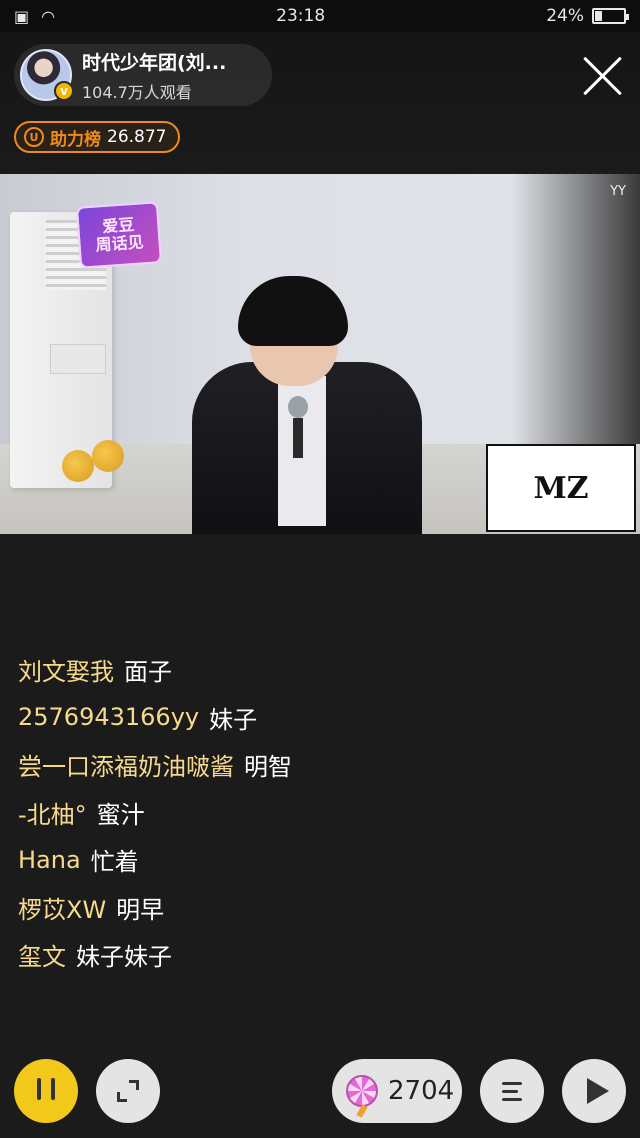  What do you see at coordinates (75, 139) in the screenshot?
I see `support-rank-label: 助力榜` at bounding box center [75, 139].